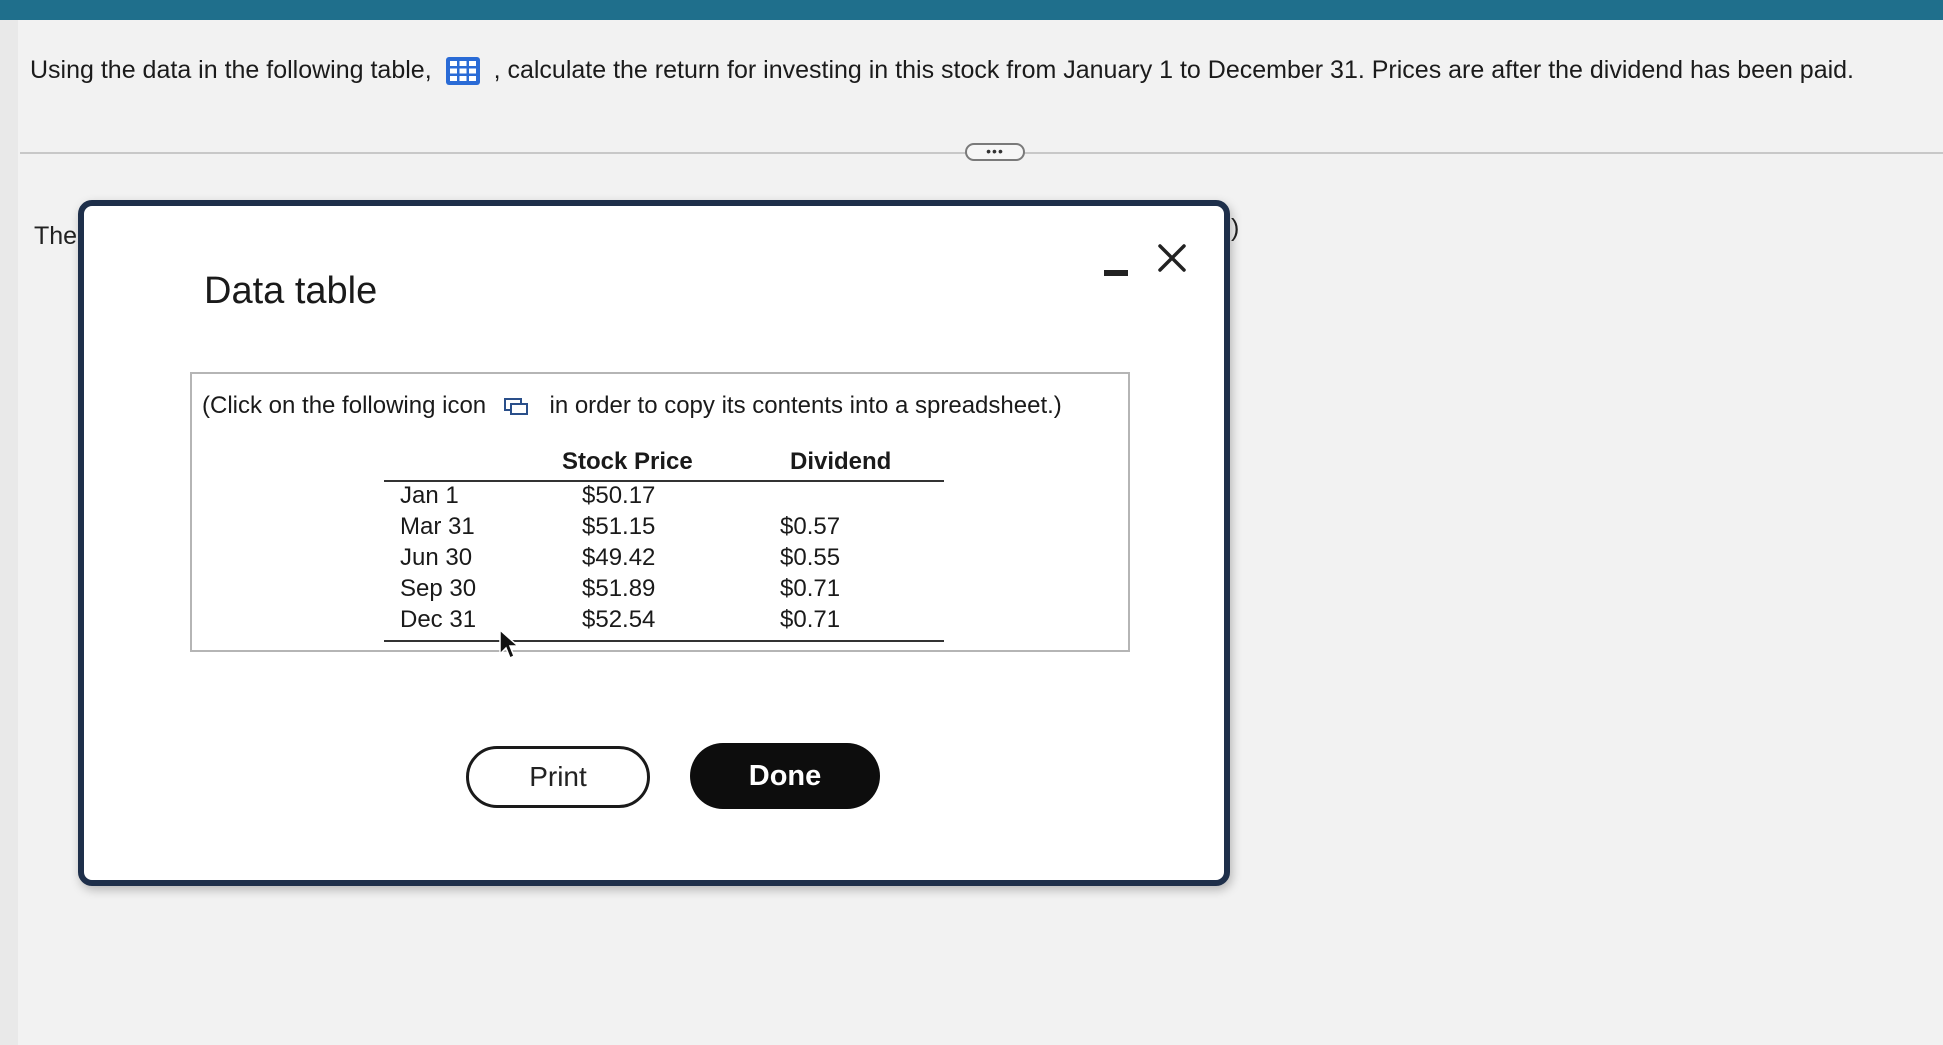 This screenshot has width=1943, height=1045. Describe the element at coordinates (344, 405) in the screenshot. I see `instruction-before: (Click on the following icon` at that location.